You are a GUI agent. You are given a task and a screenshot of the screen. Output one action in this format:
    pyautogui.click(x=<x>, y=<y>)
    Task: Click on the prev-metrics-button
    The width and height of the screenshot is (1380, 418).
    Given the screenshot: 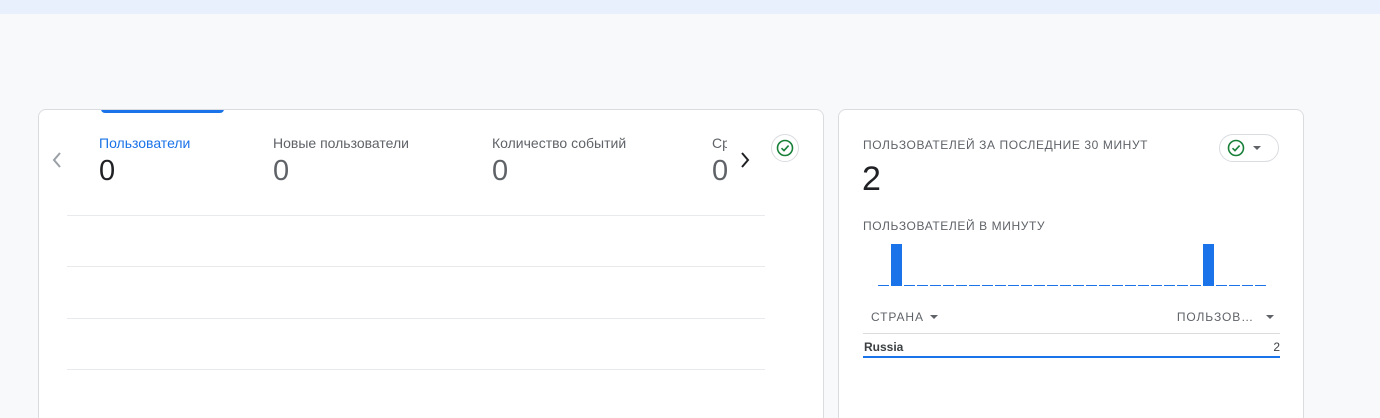 What is the action you would take?
    pyautogui.click(x=57, y=160)
    